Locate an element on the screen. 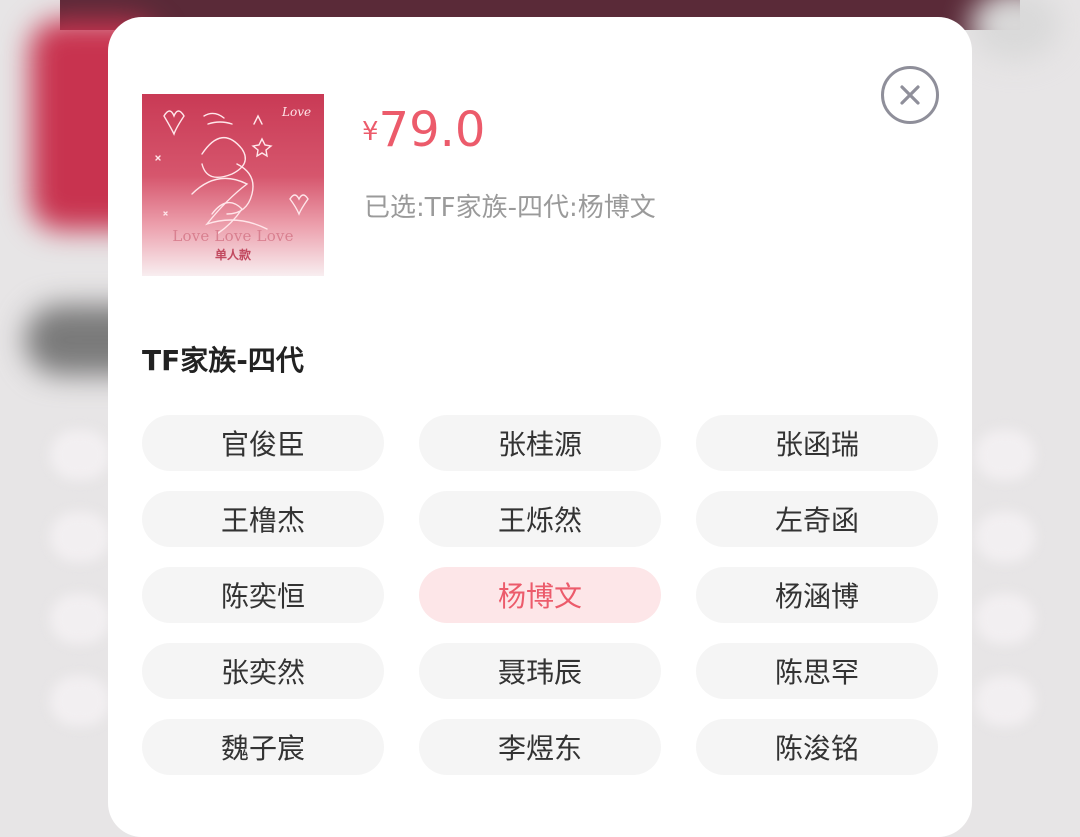 This screenshot has width=1080, height=837. variant-option: 魏子宸 is located at coordinates (263, 747).